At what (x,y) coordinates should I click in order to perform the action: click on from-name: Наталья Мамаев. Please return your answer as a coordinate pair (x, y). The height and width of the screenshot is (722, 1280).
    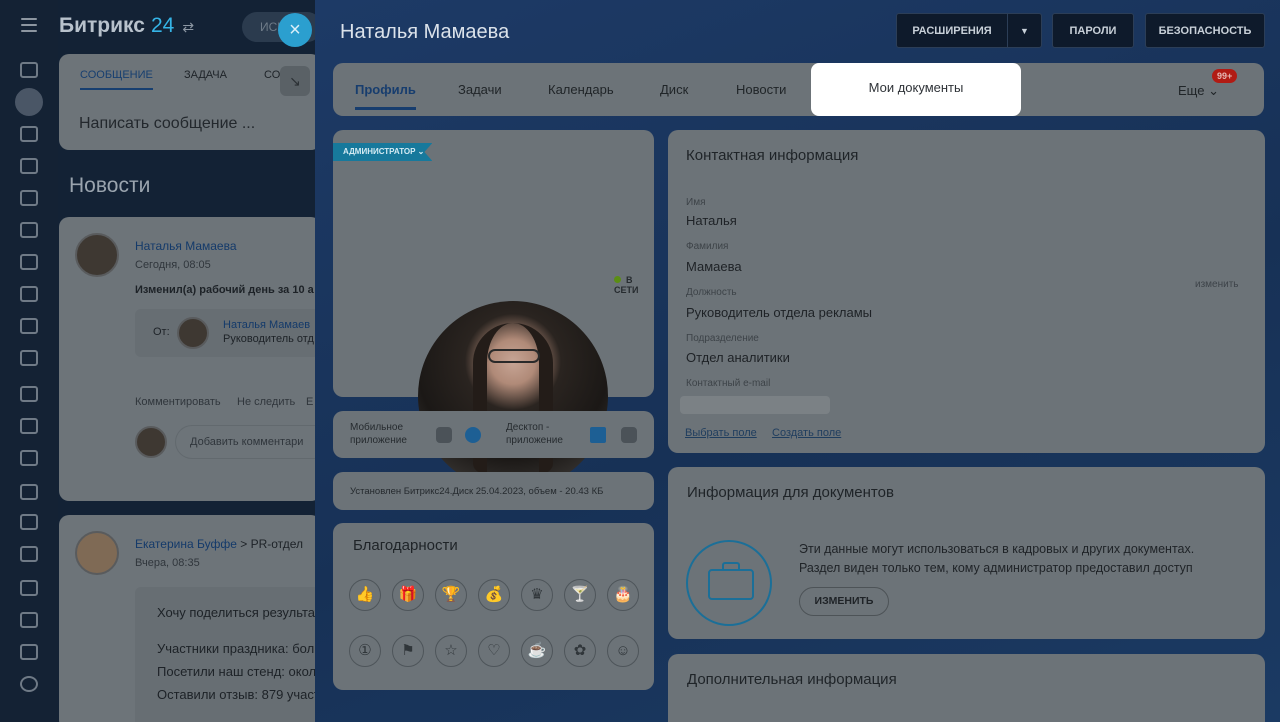
    Looking at the image, I should click on (266, 325).